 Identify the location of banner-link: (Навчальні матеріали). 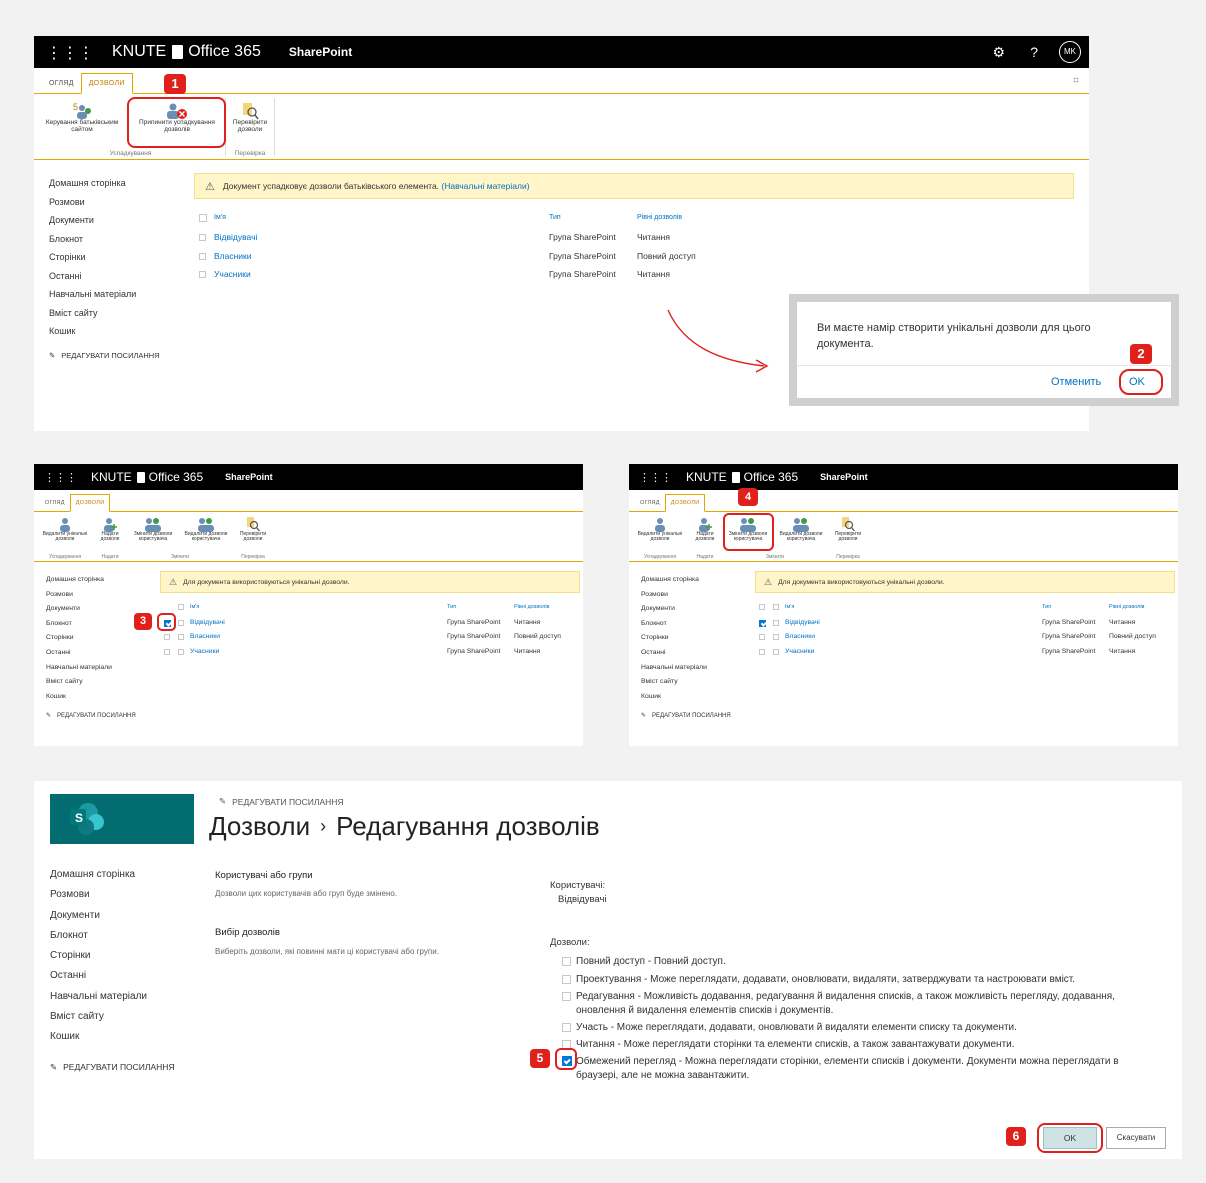
(485, 186).